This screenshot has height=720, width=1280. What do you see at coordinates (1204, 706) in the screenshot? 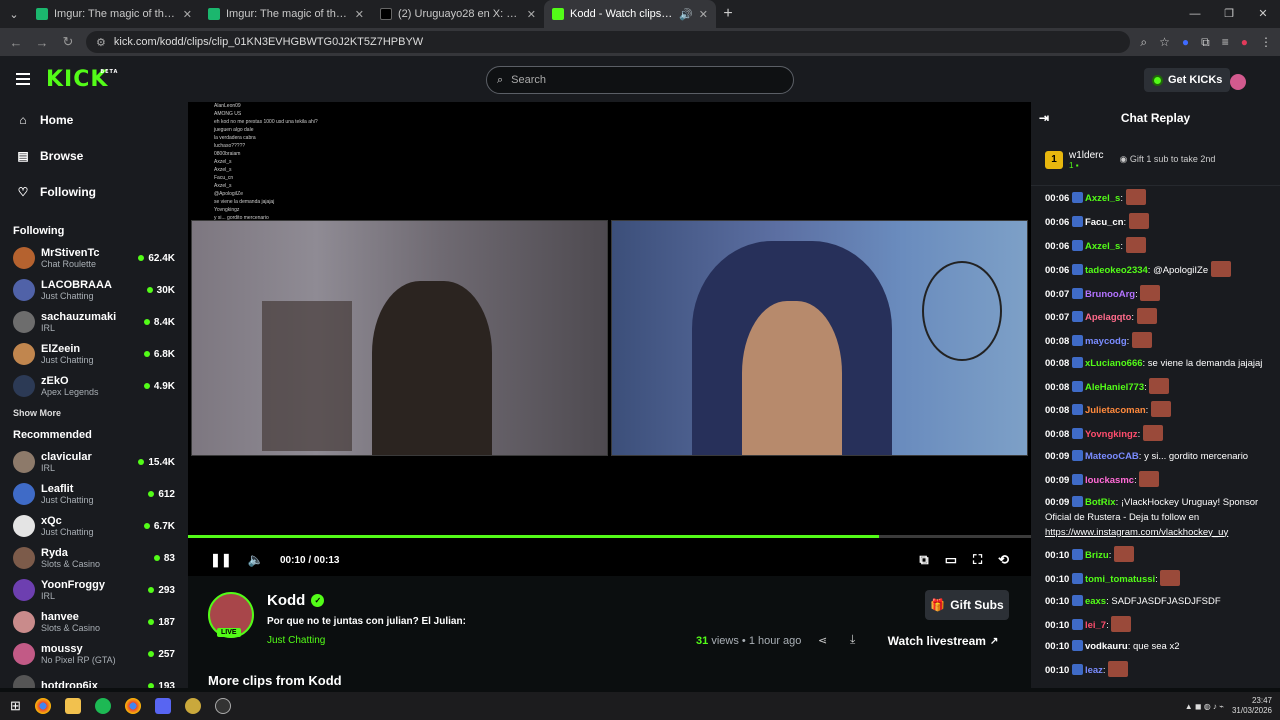
I see `tray-icons: ▲ ◼ ◍ ♪ ⌁` at bounding box center [1204, 706].